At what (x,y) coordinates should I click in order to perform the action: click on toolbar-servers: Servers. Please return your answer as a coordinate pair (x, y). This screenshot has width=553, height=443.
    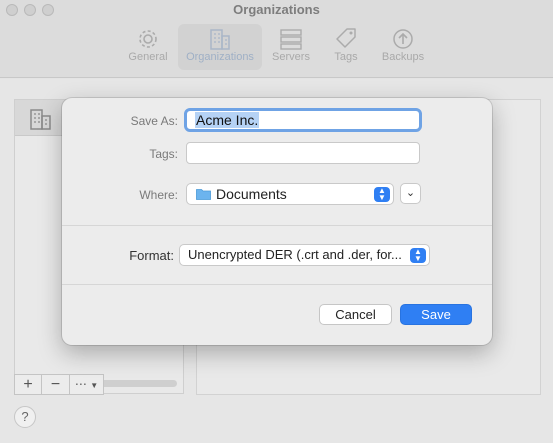
    Looking at the image, I should click on (291, 47).